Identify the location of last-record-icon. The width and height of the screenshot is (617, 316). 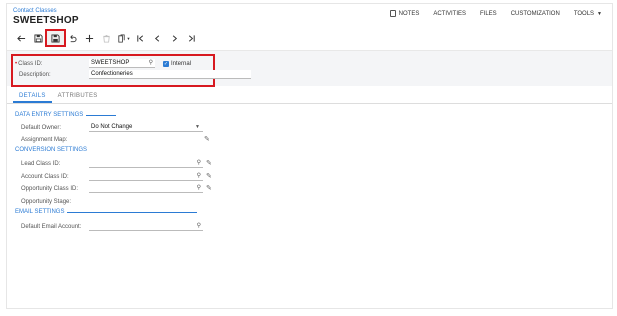
(191, 38).